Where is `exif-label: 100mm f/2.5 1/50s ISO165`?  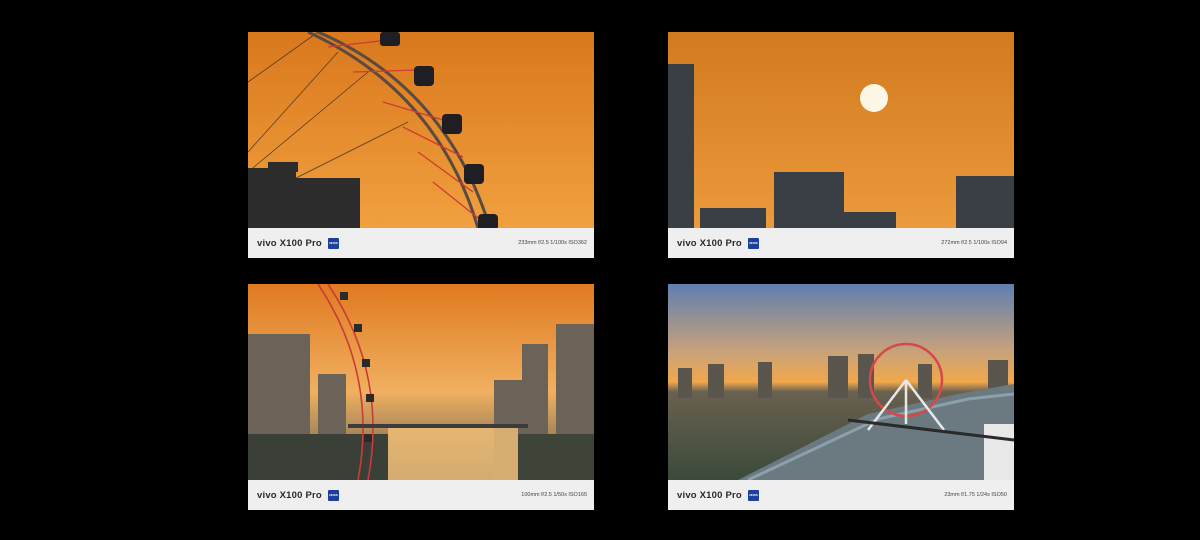 exif-label: 100mm f/2.5 1/50s ISO165 is located at coordinates (554, 495).